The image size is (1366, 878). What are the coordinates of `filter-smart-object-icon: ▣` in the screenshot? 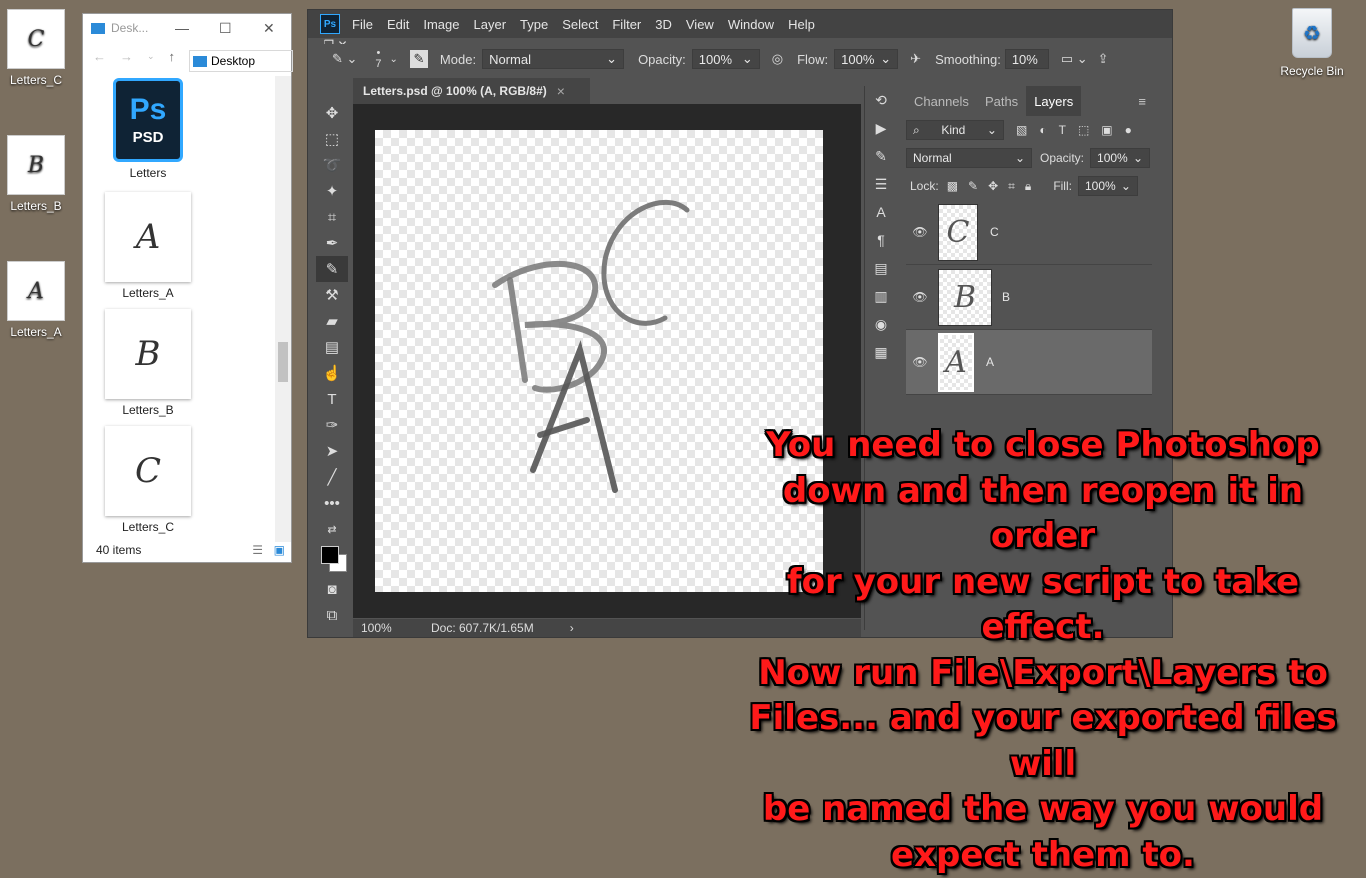 It's located at (1106, 130).